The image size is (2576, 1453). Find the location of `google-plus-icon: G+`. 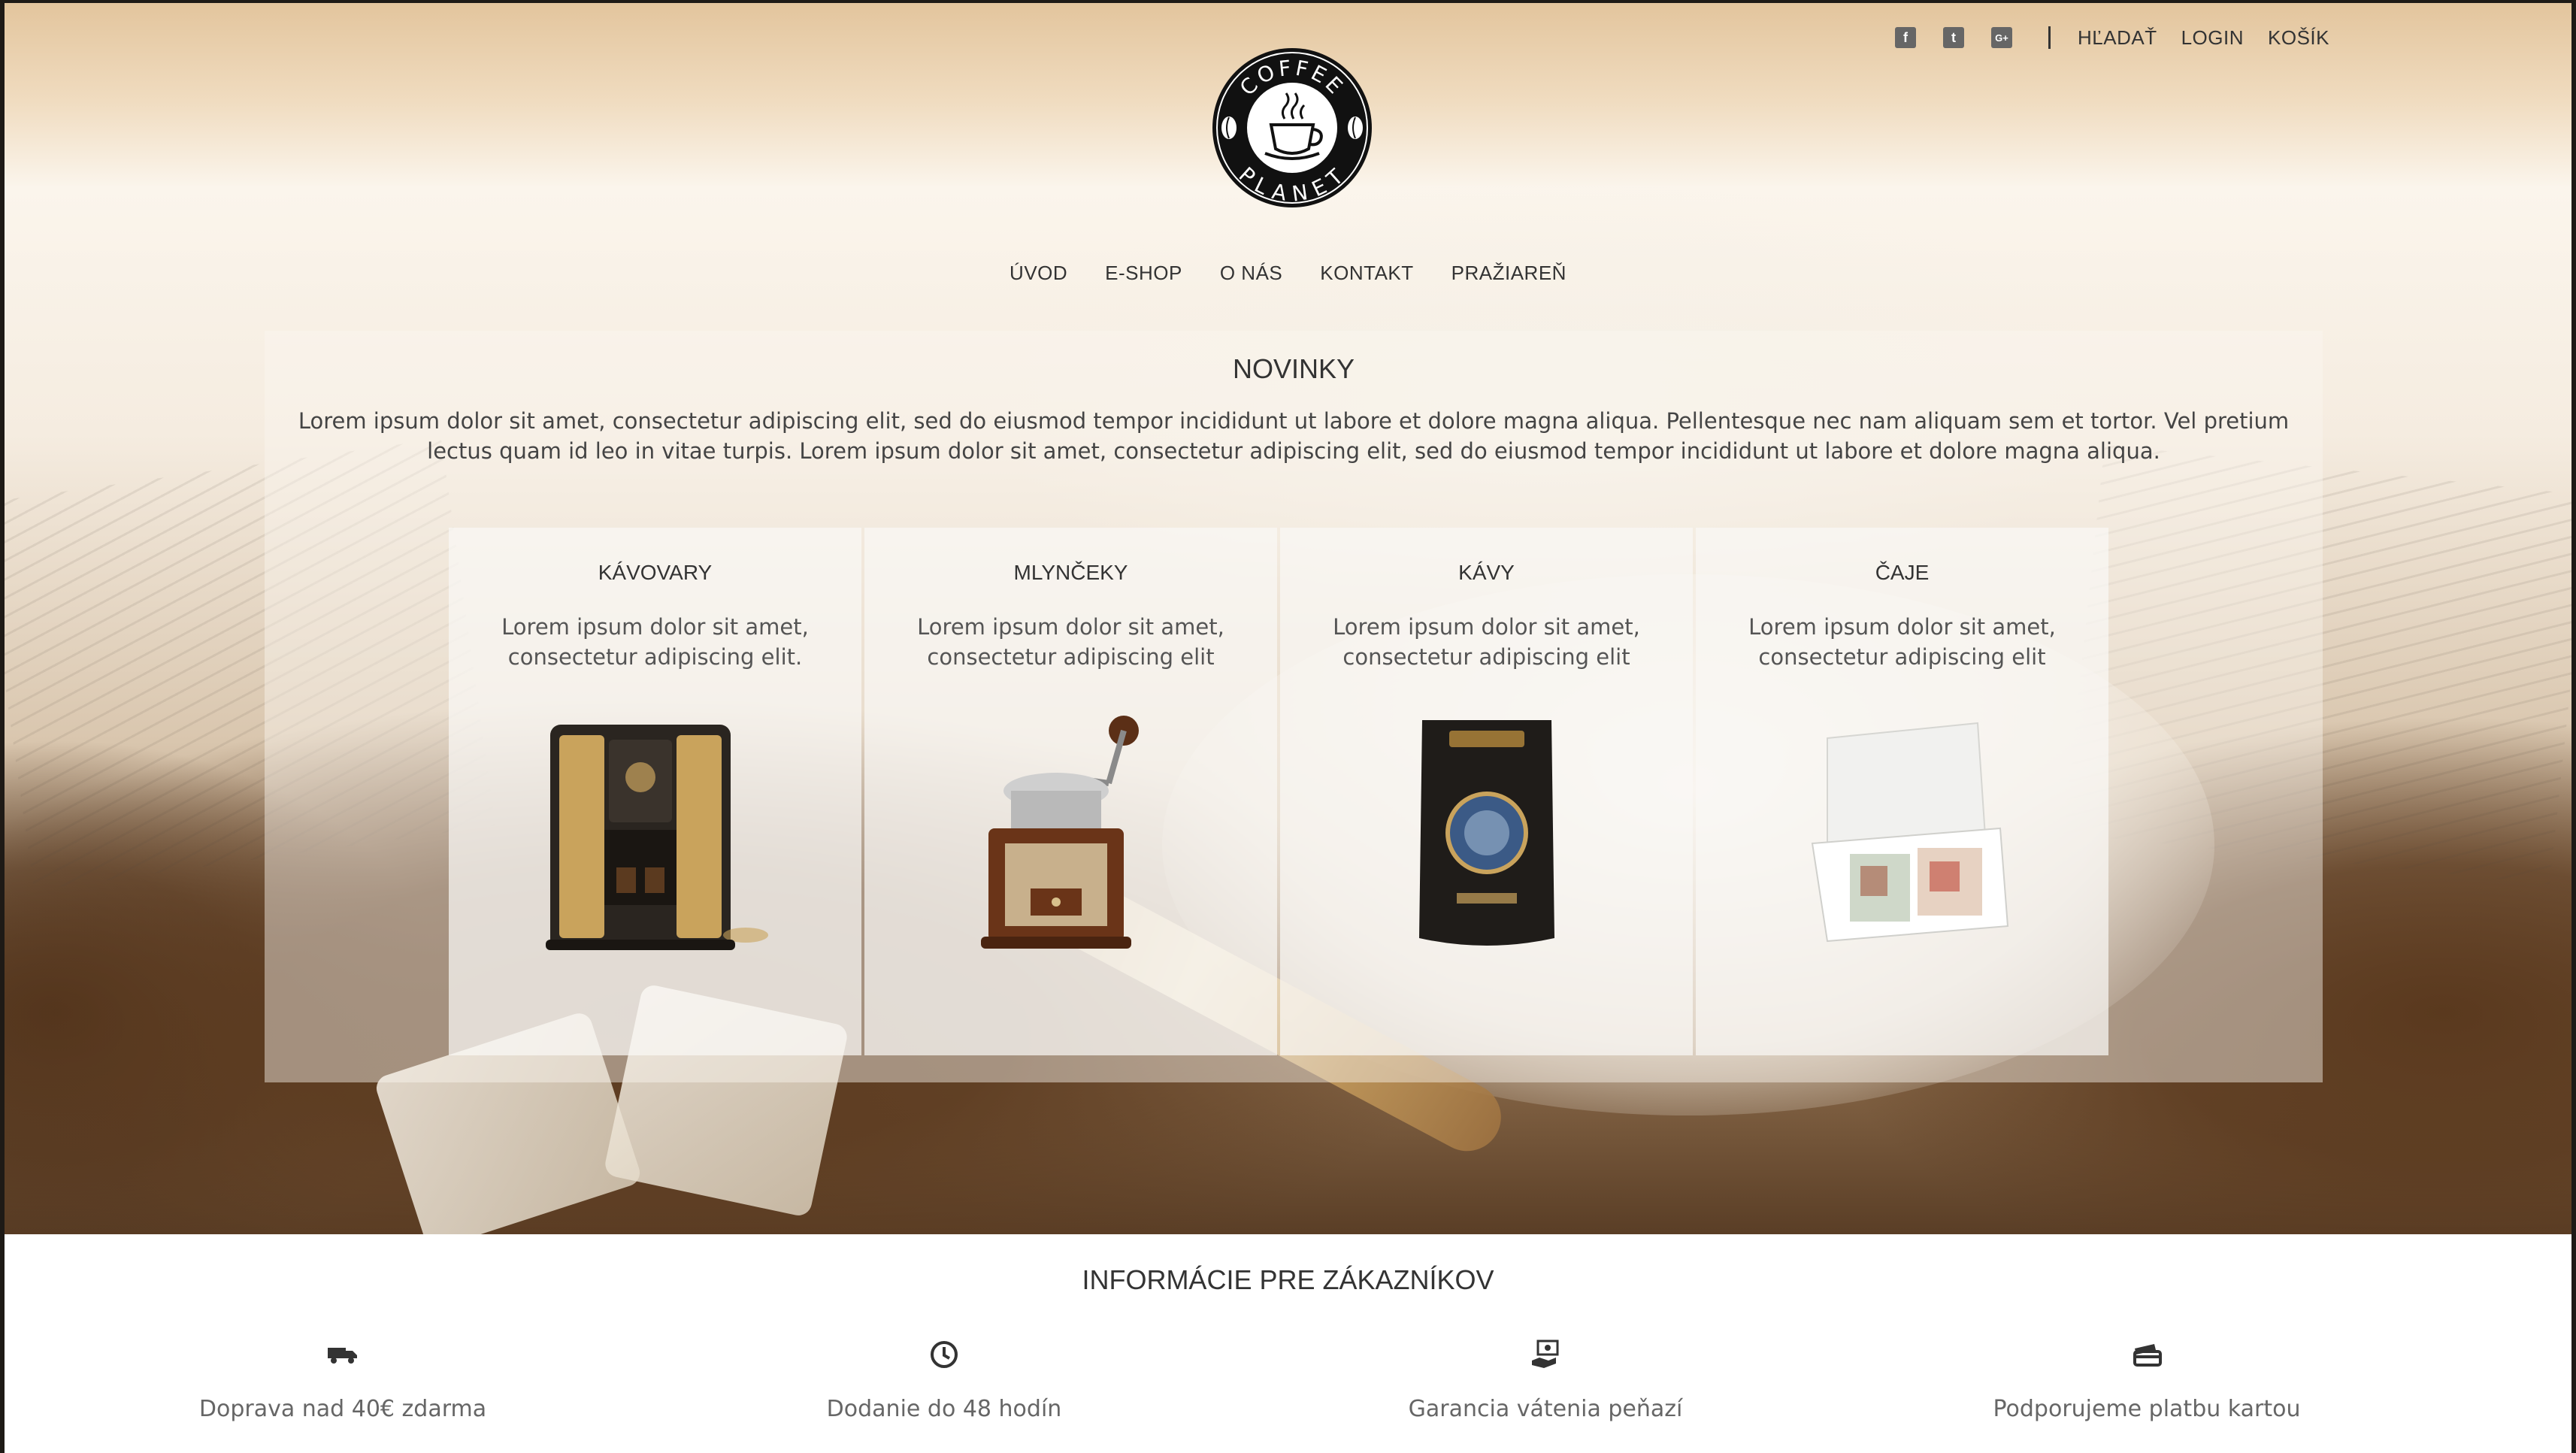

google-plus-icon: G+ is located at coordinates (2002, 37).